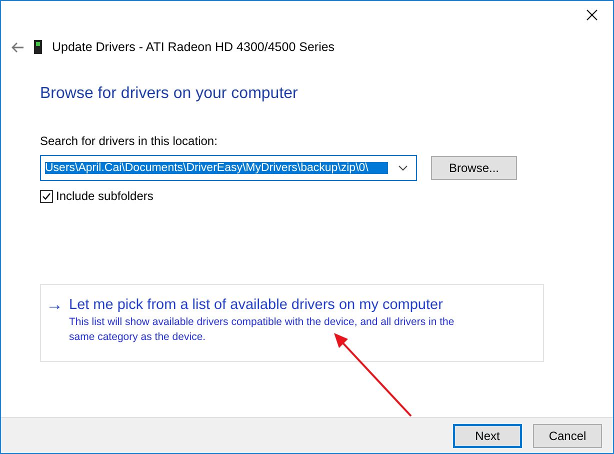 The width and height of the screenshot is (614, 454). Describe the element at coordinates (567, 436) in the screenshot. I see `dialog-button: Cancel` at that location.